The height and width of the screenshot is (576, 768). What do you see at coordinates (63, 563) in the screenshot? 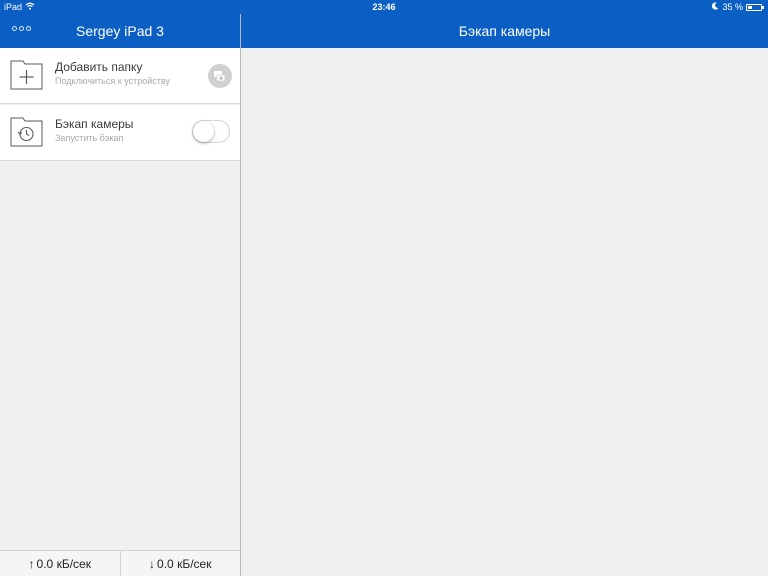
I see `upload-speed-value: 0.0 кБ/сек` at bounding box center [63, 563].